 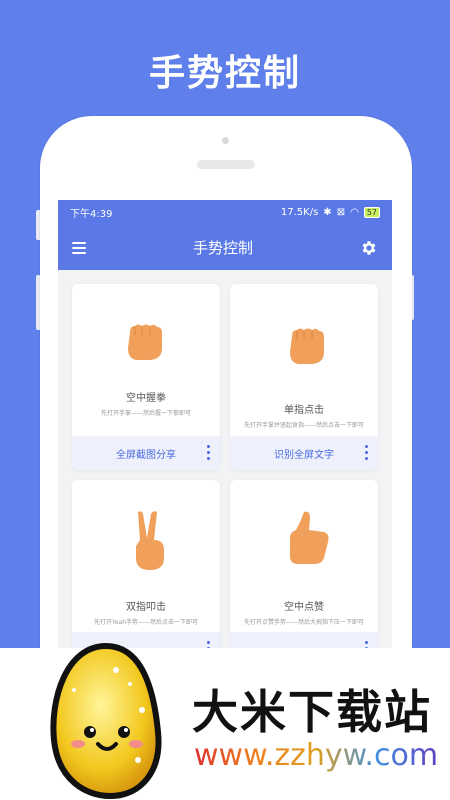 What do you see at coordinates (303, 425) in the screenshot?
I see `card-desc: 先打开手掌并竖起食指——然后点击一下即可` at bounding box center [303, 425].